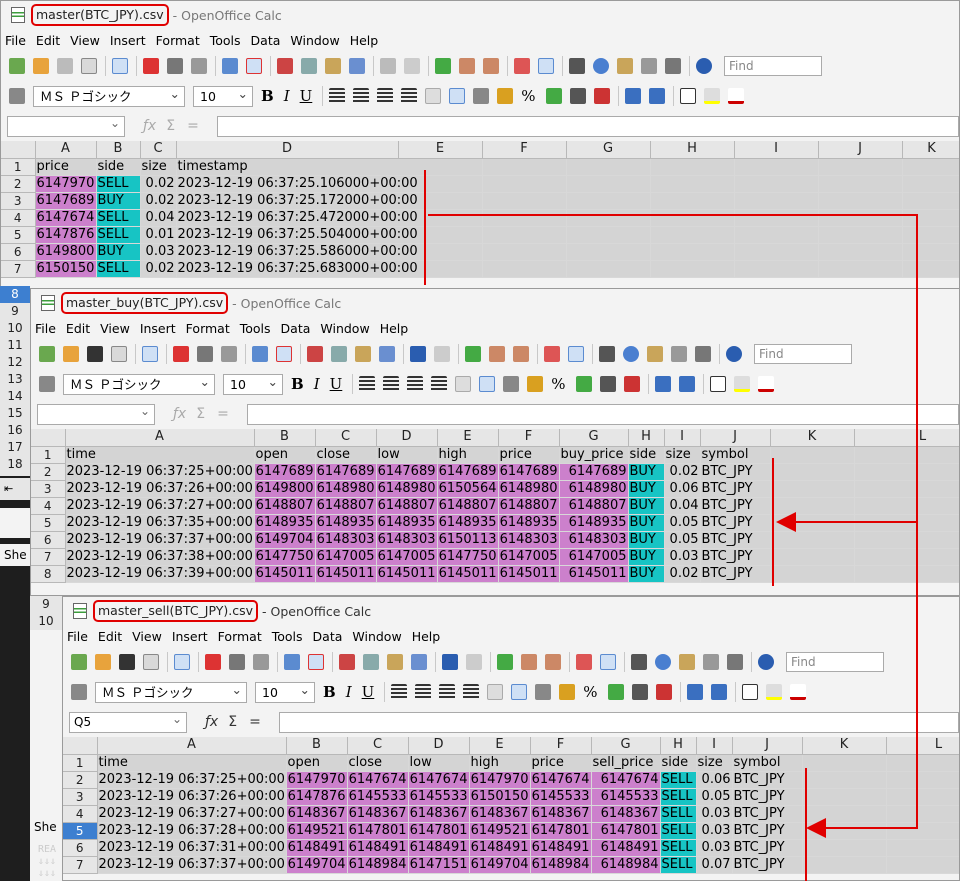 Image resolution: width=960 pixels, height=881 pixels. Describe the element at coordinates (766, 662) in the screenshot. I see `help-icon` at that location.